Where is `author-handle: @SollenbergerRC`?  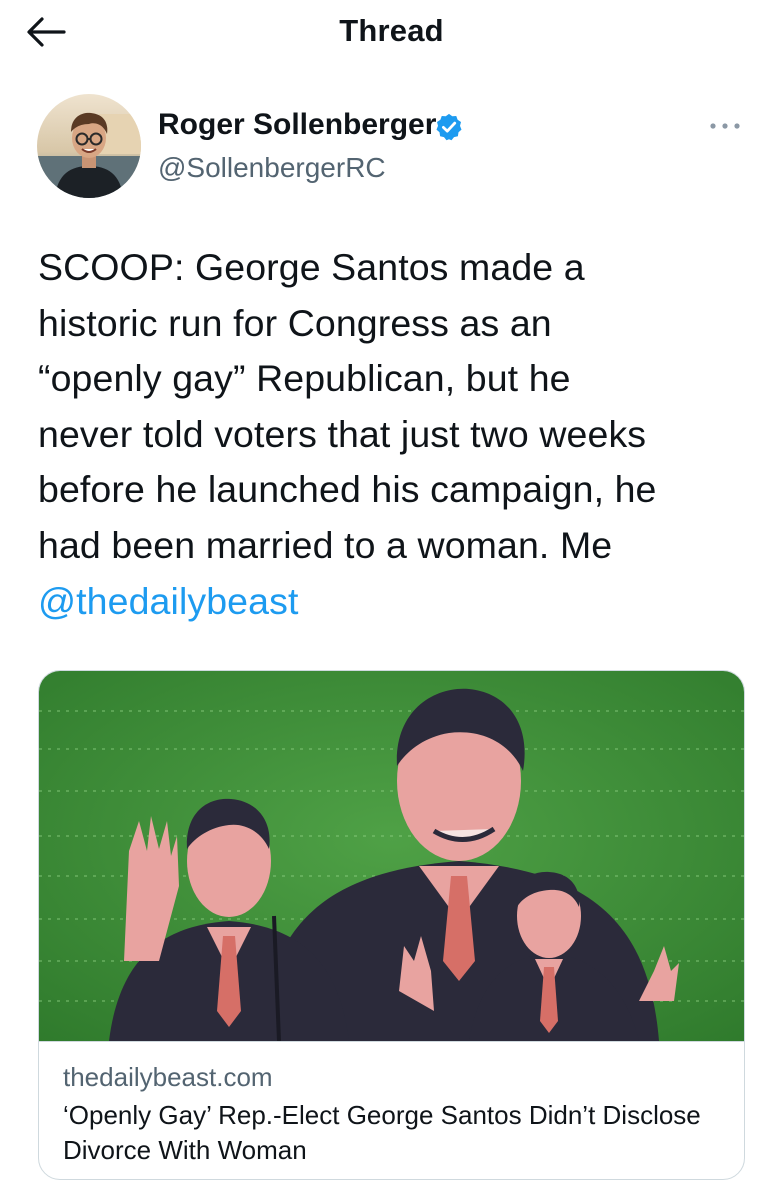 author-handle: @SollenbergerRC is located at coordinates (272, 168).